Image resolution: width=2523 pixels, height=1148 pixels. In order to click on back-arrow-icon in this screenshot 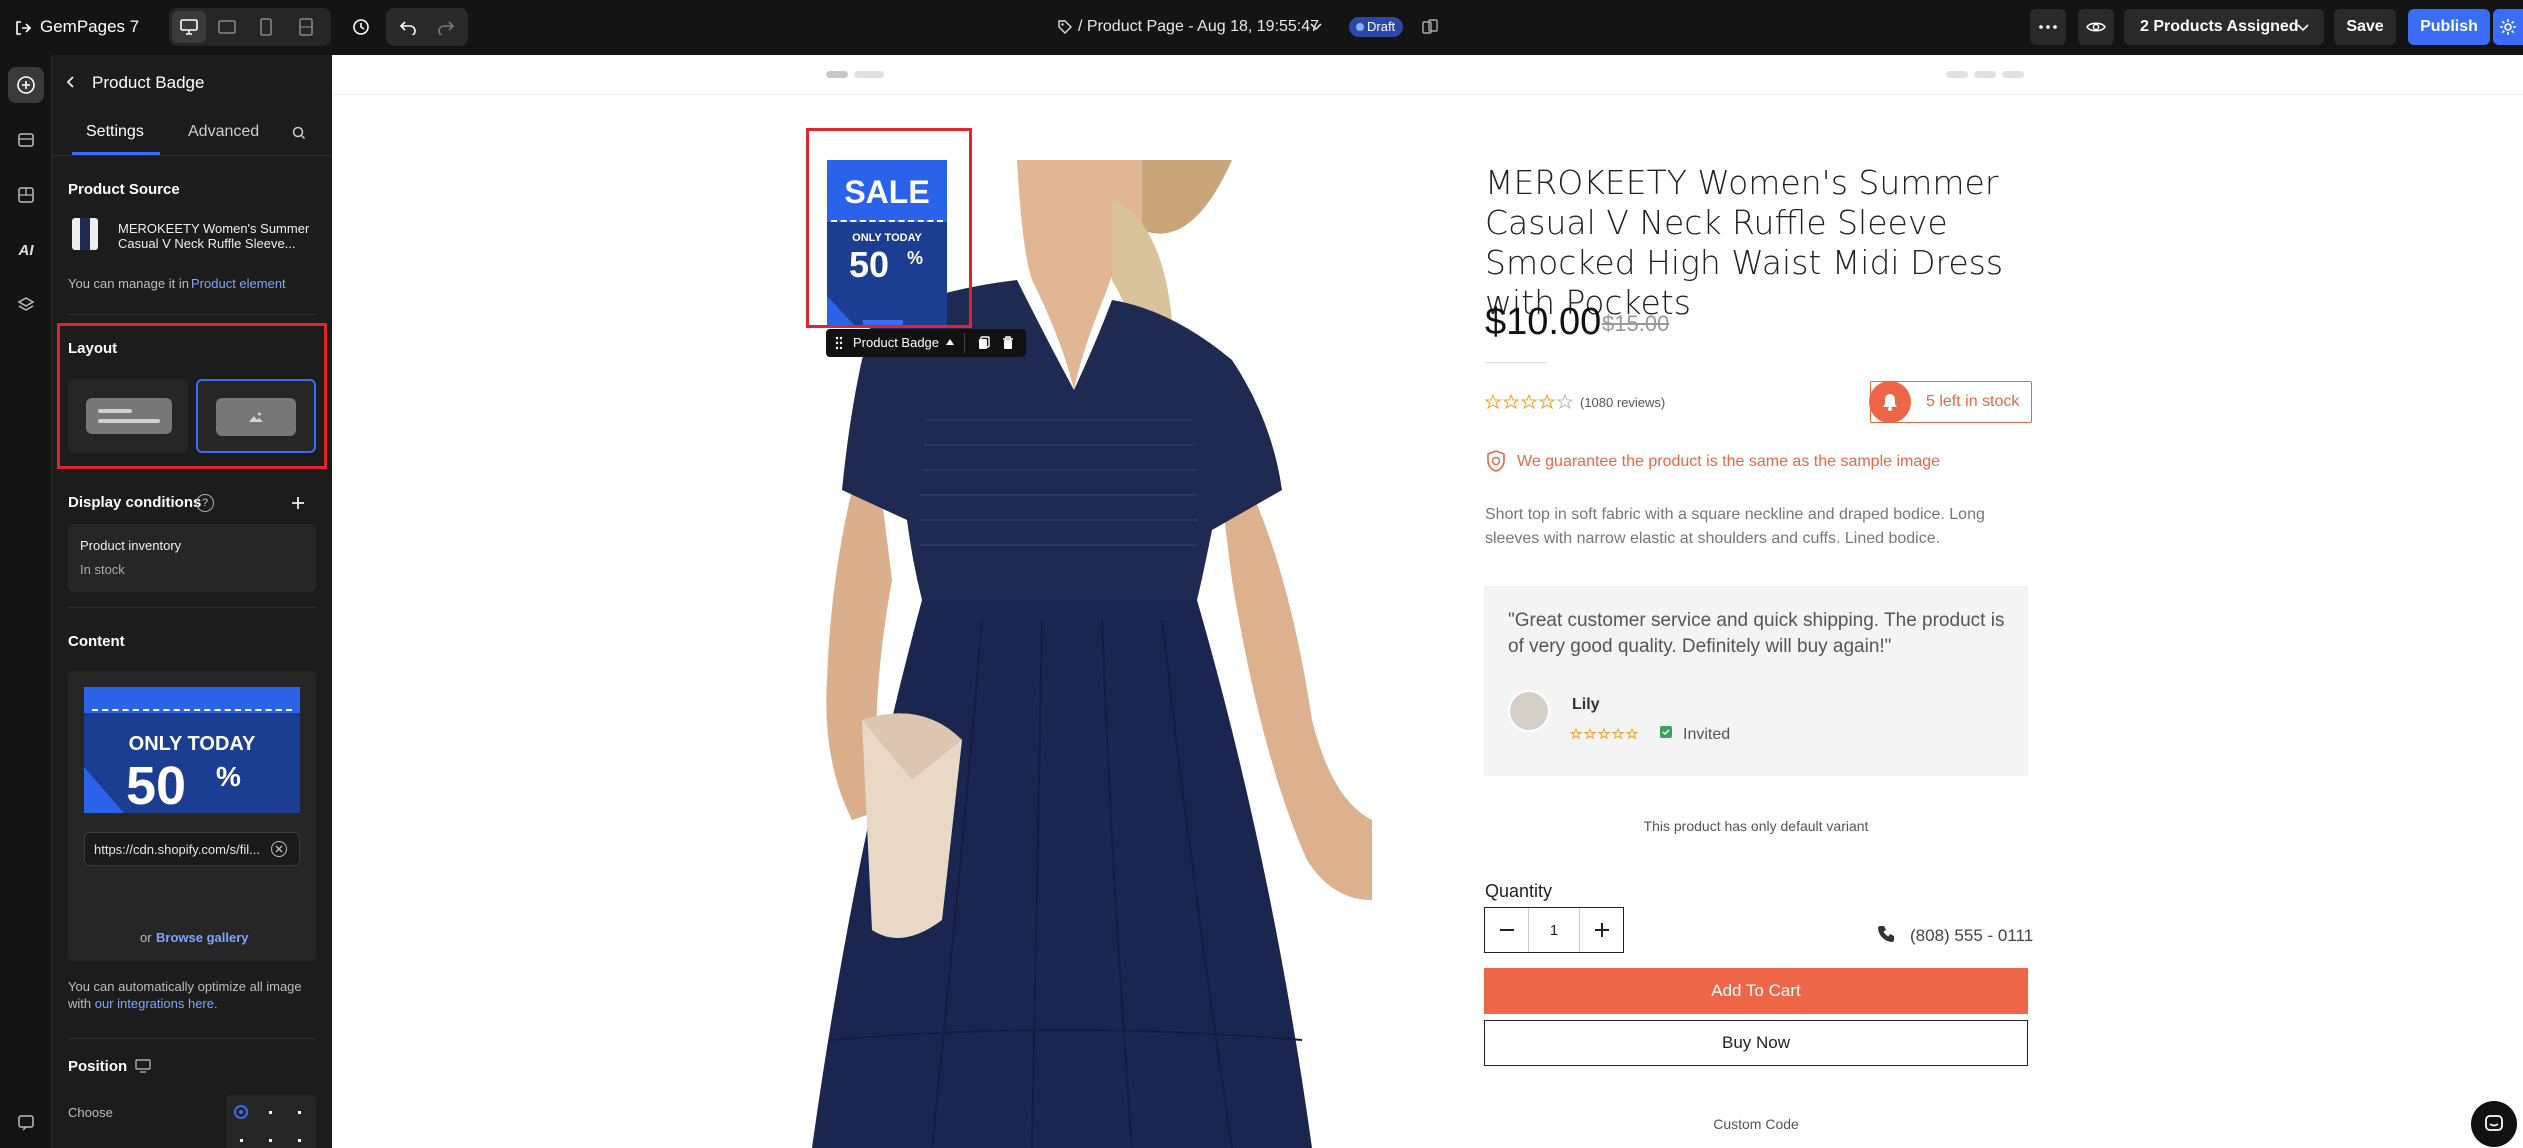, I will do `click(70, 82)`.